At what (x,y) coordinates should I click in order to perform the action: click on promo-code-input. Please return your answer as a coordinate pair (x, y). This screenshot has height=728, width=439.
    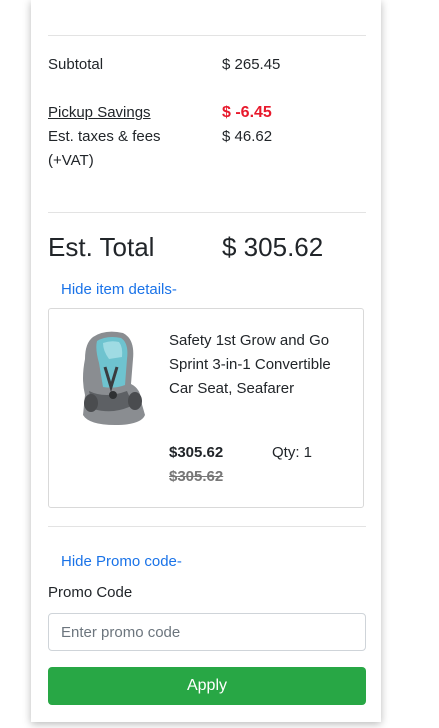
    Looking at the image, I should click on (207, 632).